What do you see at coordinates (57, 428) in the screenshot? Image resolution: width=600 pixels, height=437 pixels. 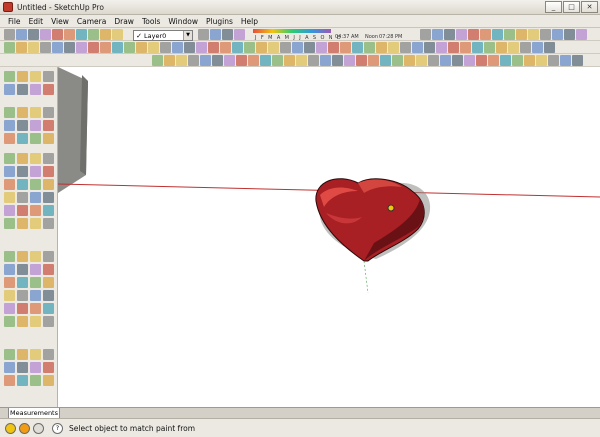 I see `help-icon: ?` at bounding box center [57, 428].